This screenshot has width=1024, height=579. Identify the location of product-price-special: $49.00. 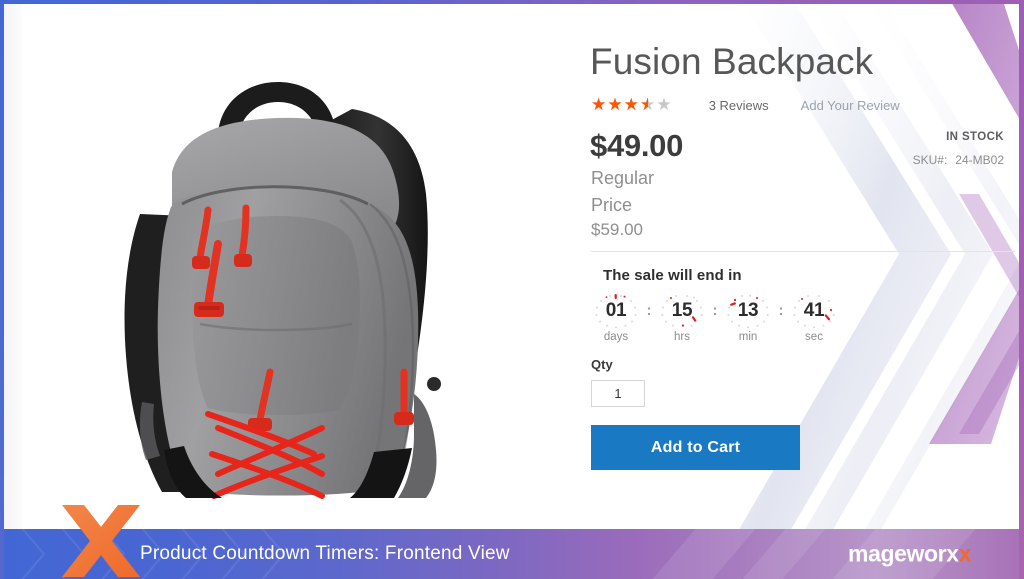
(637, 145).